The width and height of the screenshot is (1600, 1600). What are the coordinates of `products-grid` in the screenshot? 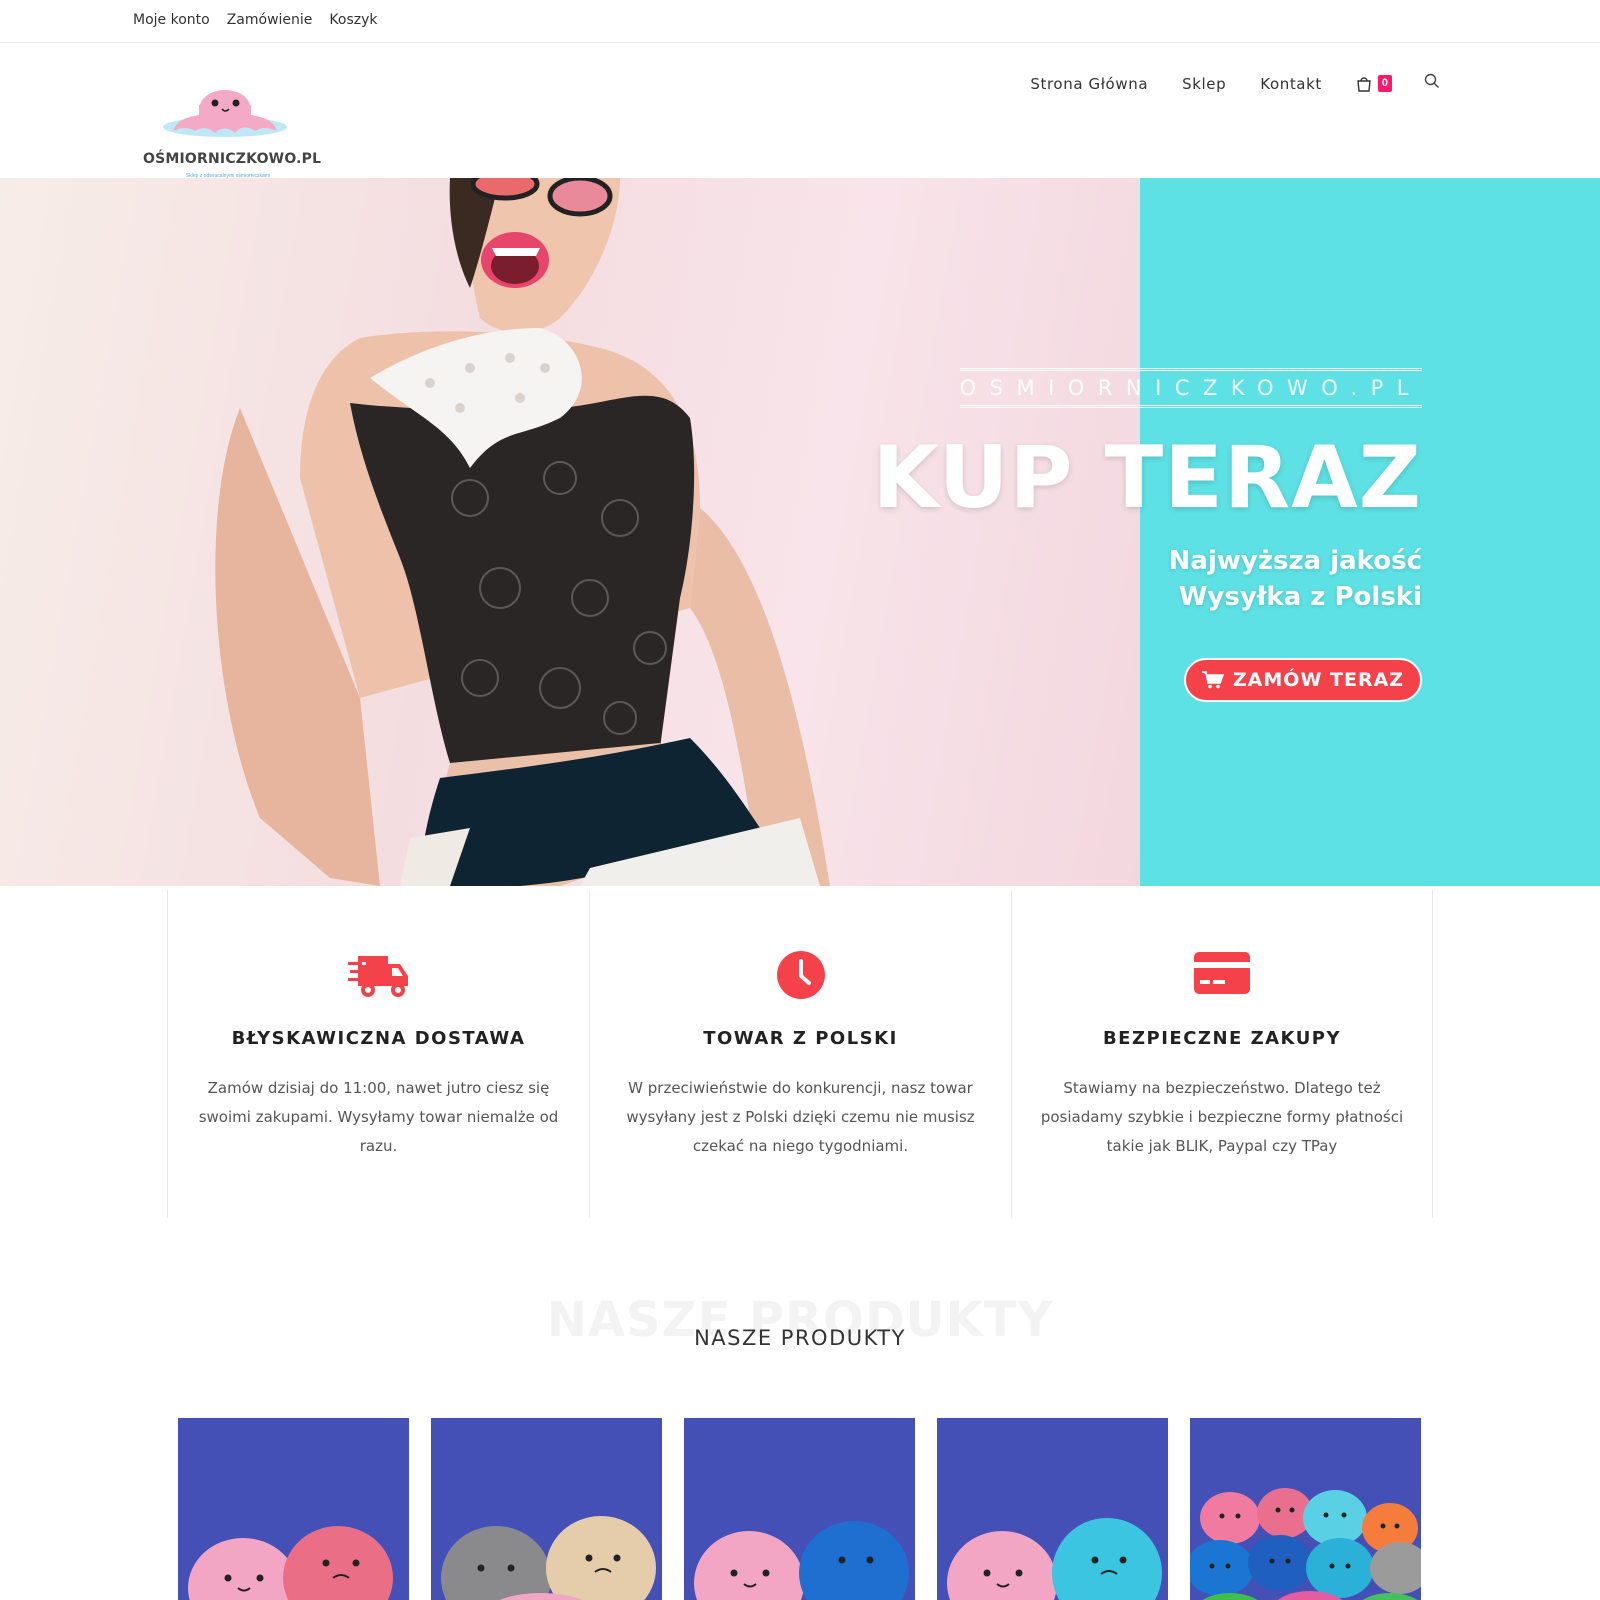 It's located at (799, 1509).